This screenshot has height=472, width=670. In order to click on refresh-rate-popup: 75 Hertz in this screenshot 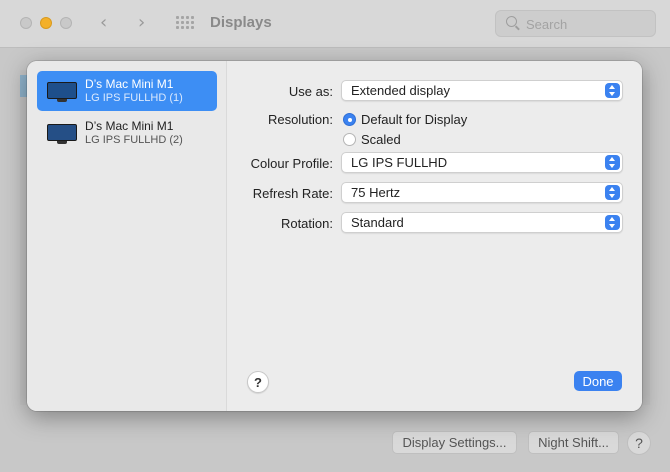, I will do `click(482, 192)`.